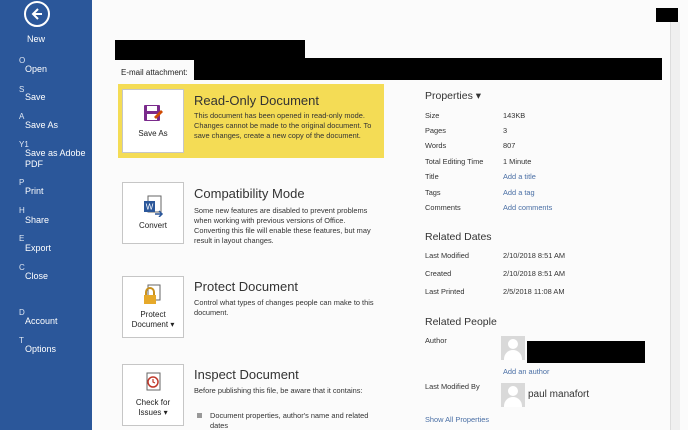 The width and height of the screenshot is (688, 430). What do you see at coordinates (57, 248) in the screenshot?
I see `nav-export: Export` at bounding box center [57, 248].